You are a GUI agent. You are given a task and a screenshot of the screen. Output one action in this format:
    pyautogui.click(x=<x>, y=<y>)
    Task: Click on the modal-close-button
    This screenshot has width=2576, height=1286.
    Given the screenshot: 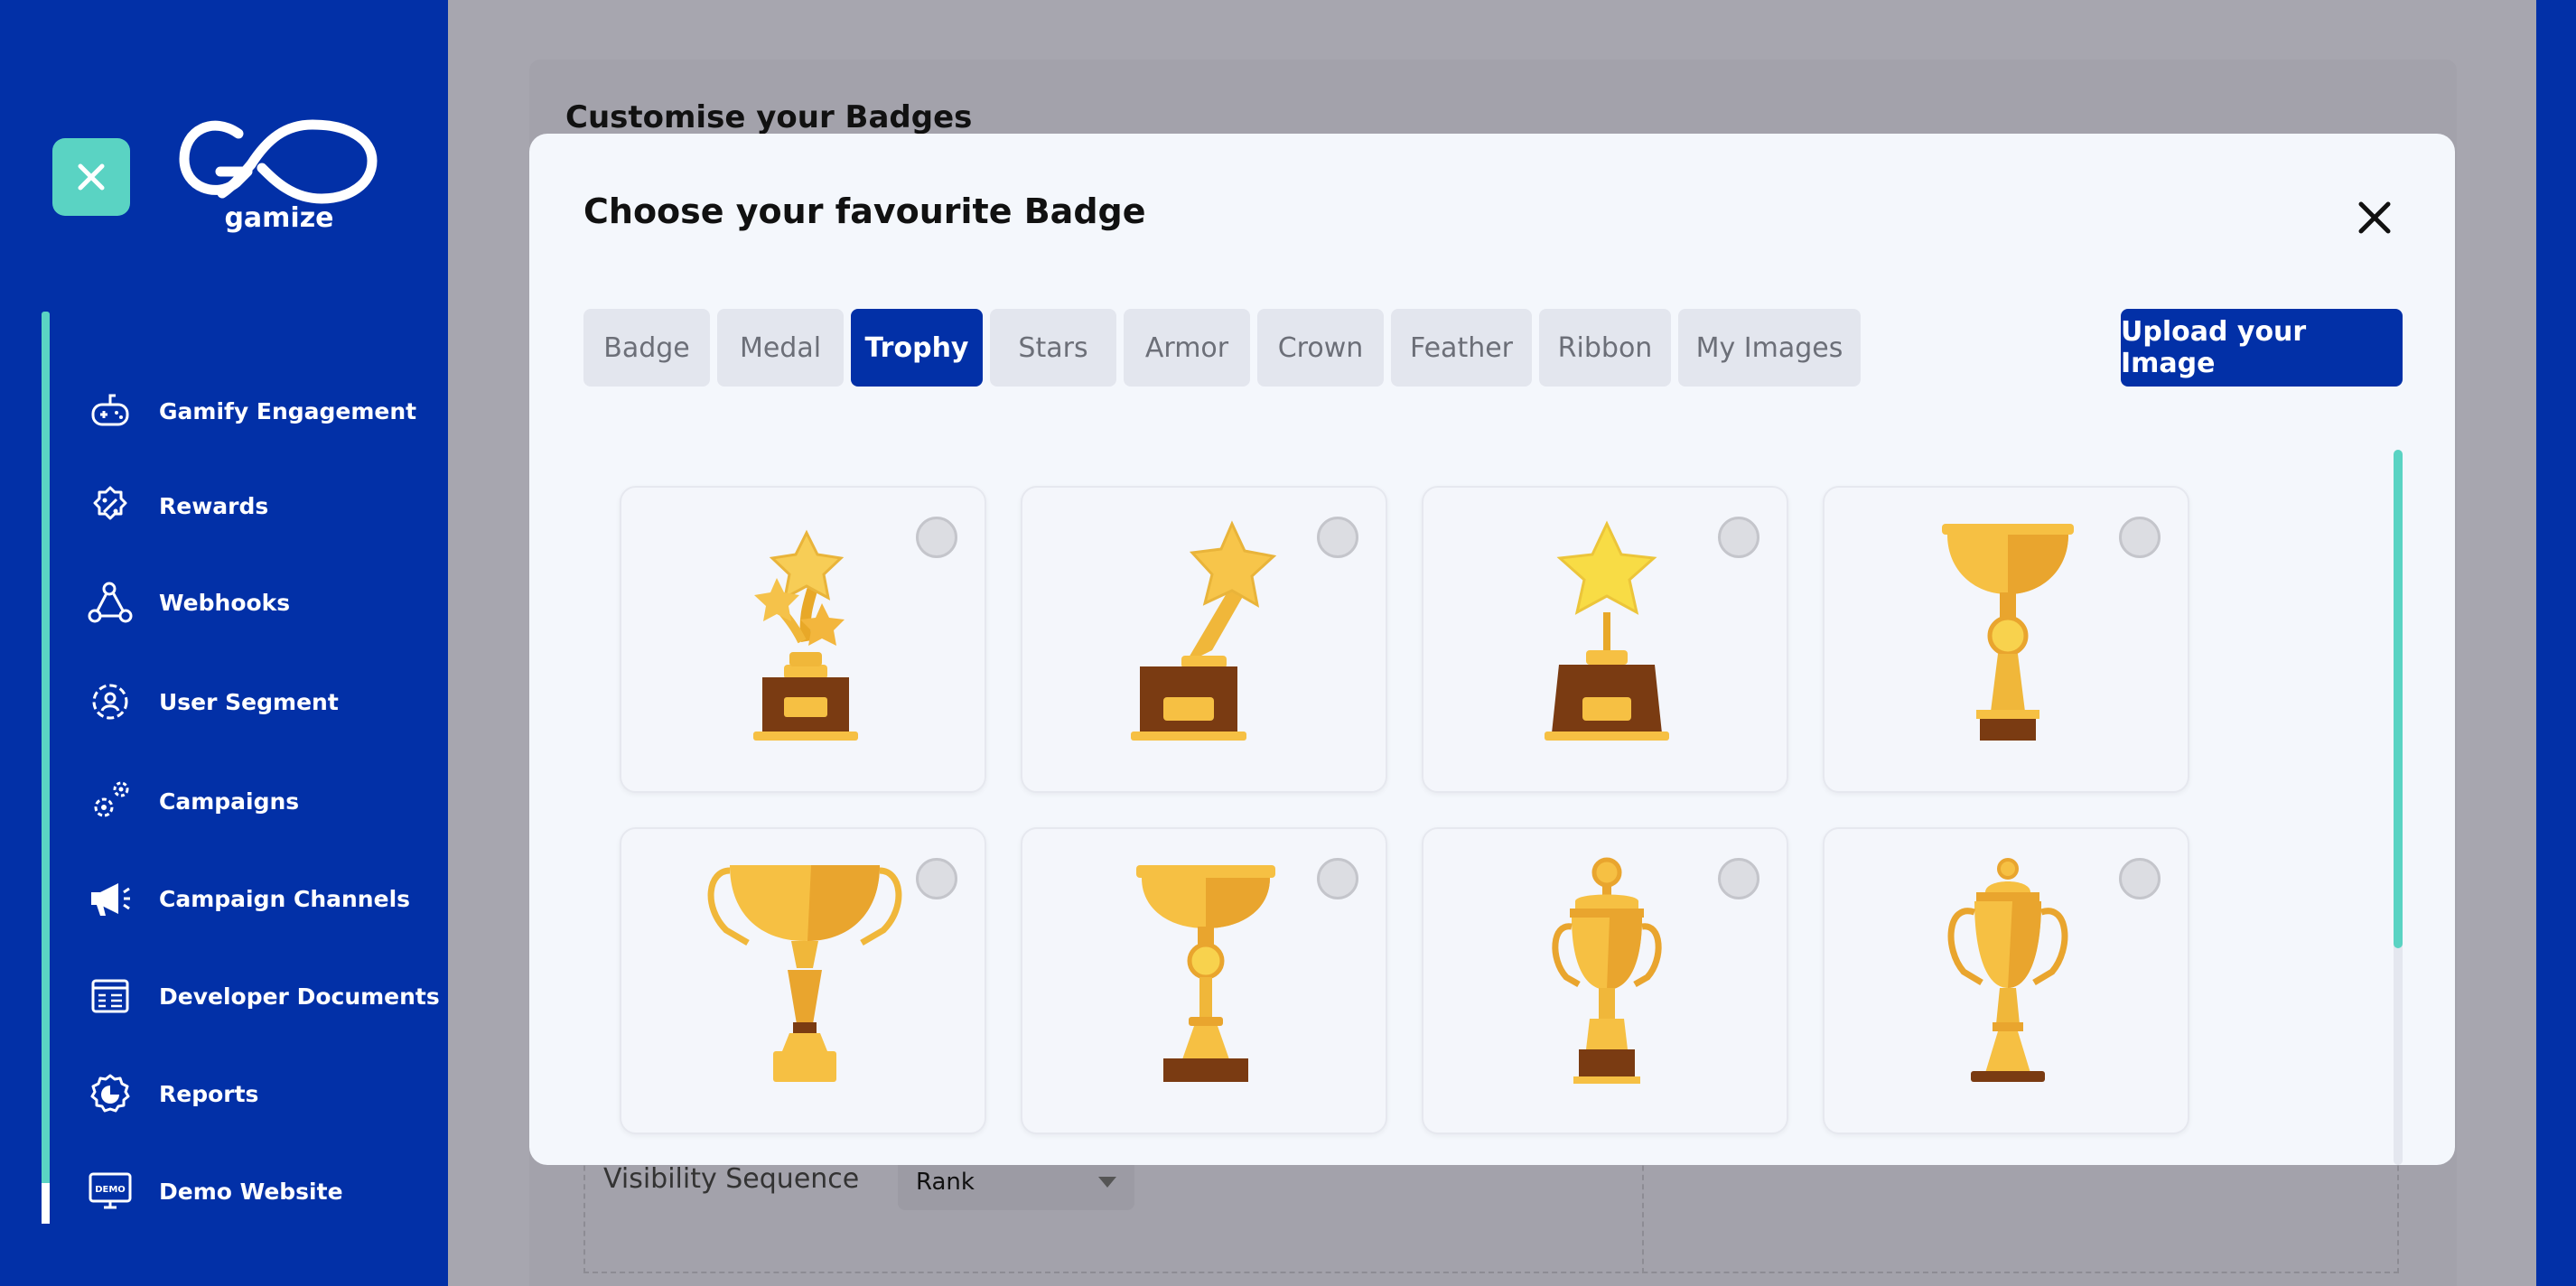 What is the action you would take?
    pyautogui.click(x=2374, y=217)
    